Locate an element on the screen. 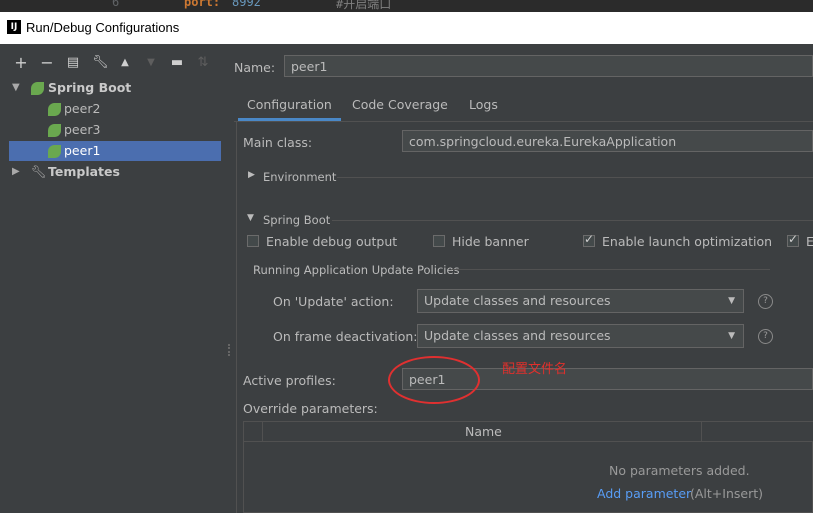 The height and width of the screenshot is (513, 813). tree-node-spring-boot: ▼ Spring Boot is located at coordinates (113, 88).